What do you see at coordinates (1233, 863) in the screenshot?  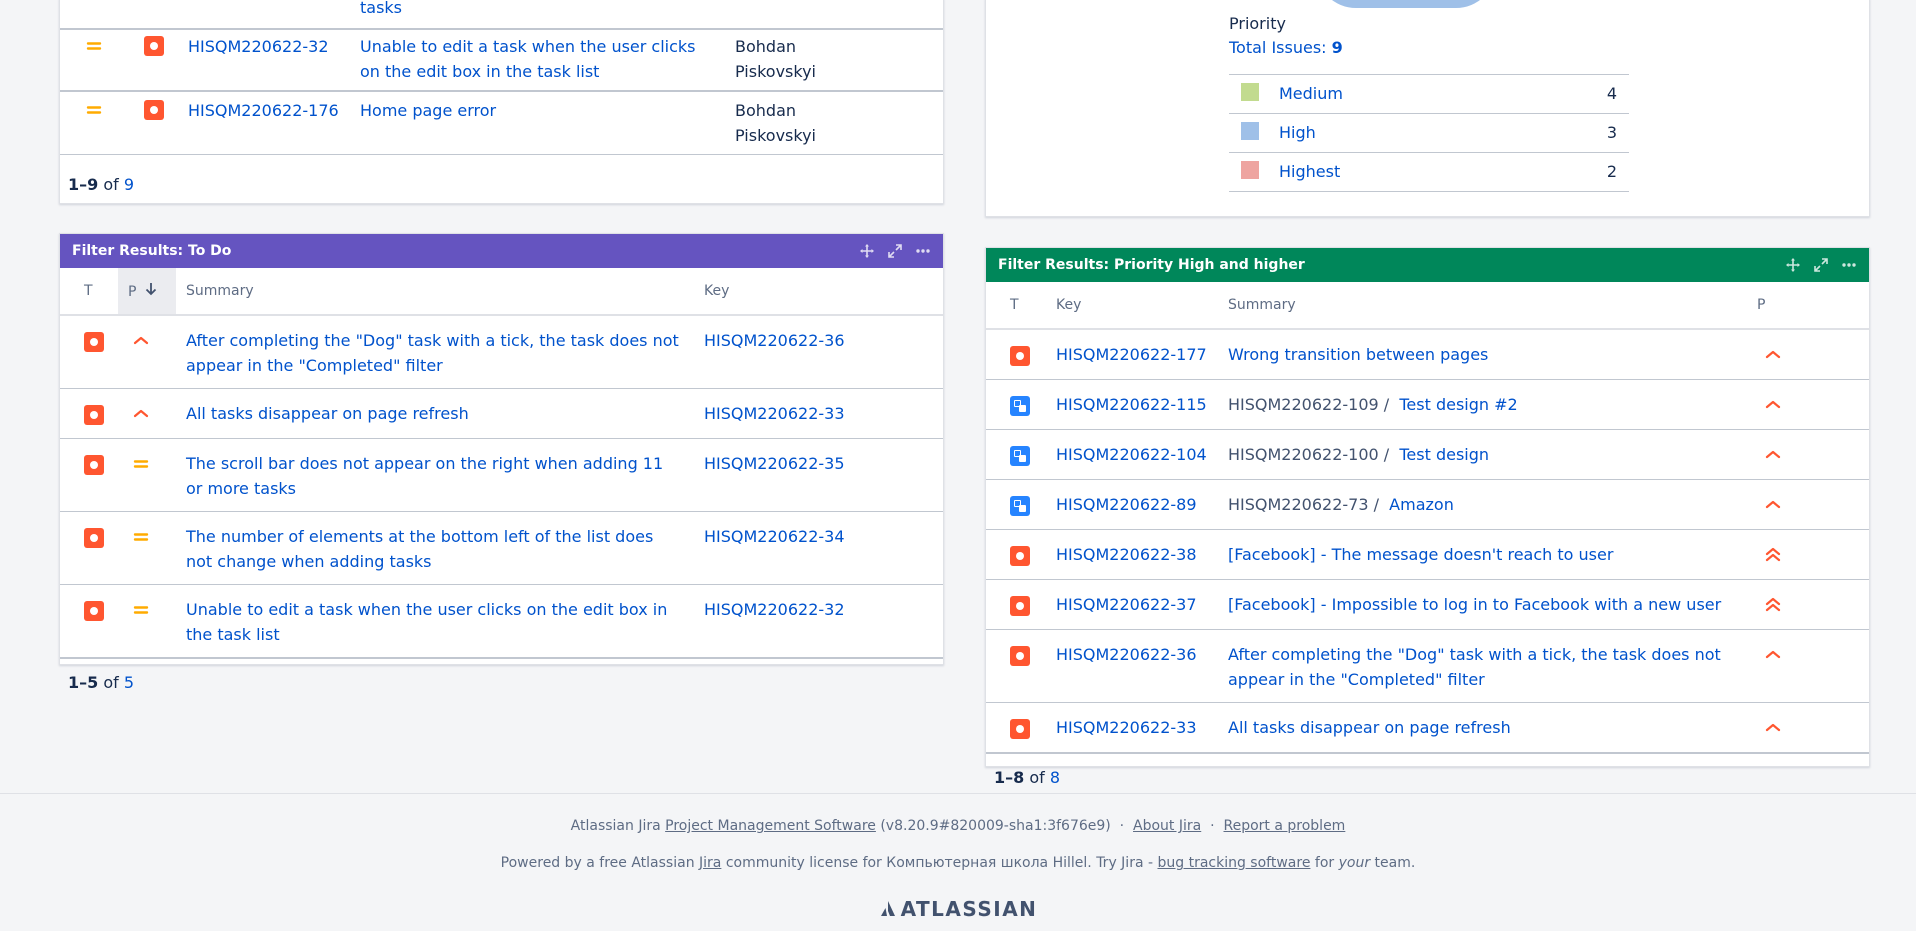 I see `bug-tracking-link: bug tracking software` at bounding box center [1233, 863].